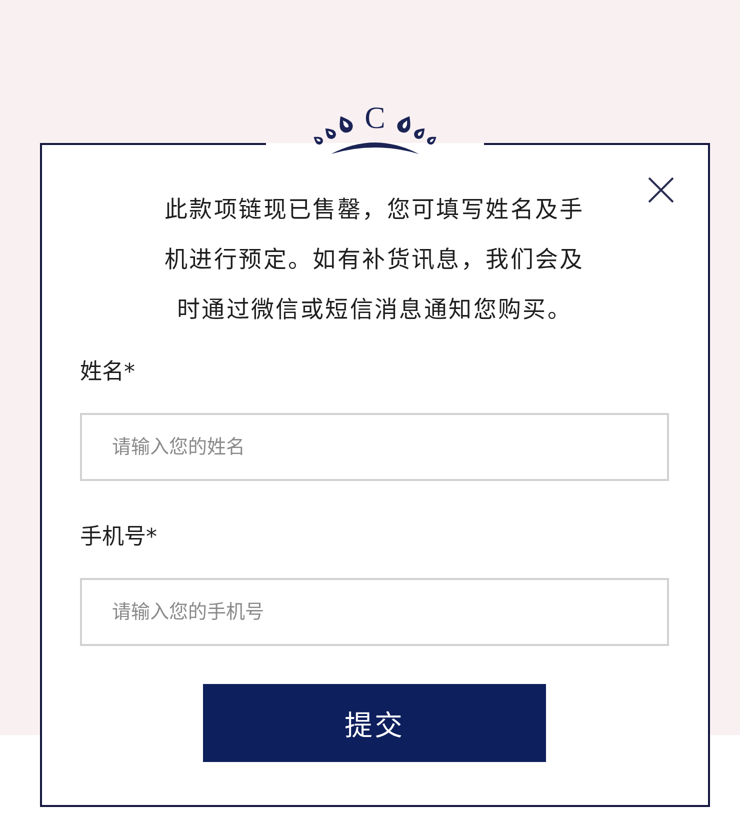 This screenshot has width=740, height=826. I want to click on logo-letter: C, so click(375, 118).